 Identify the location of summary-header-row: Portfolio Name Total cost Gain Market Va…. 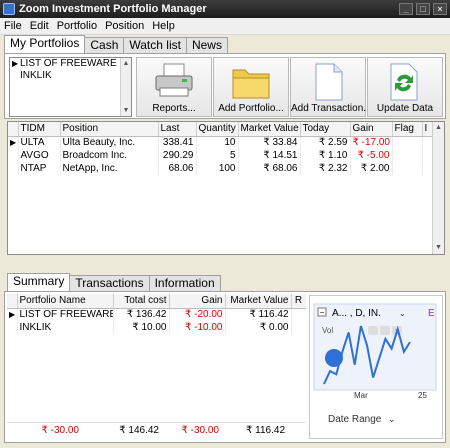
(156, 301).